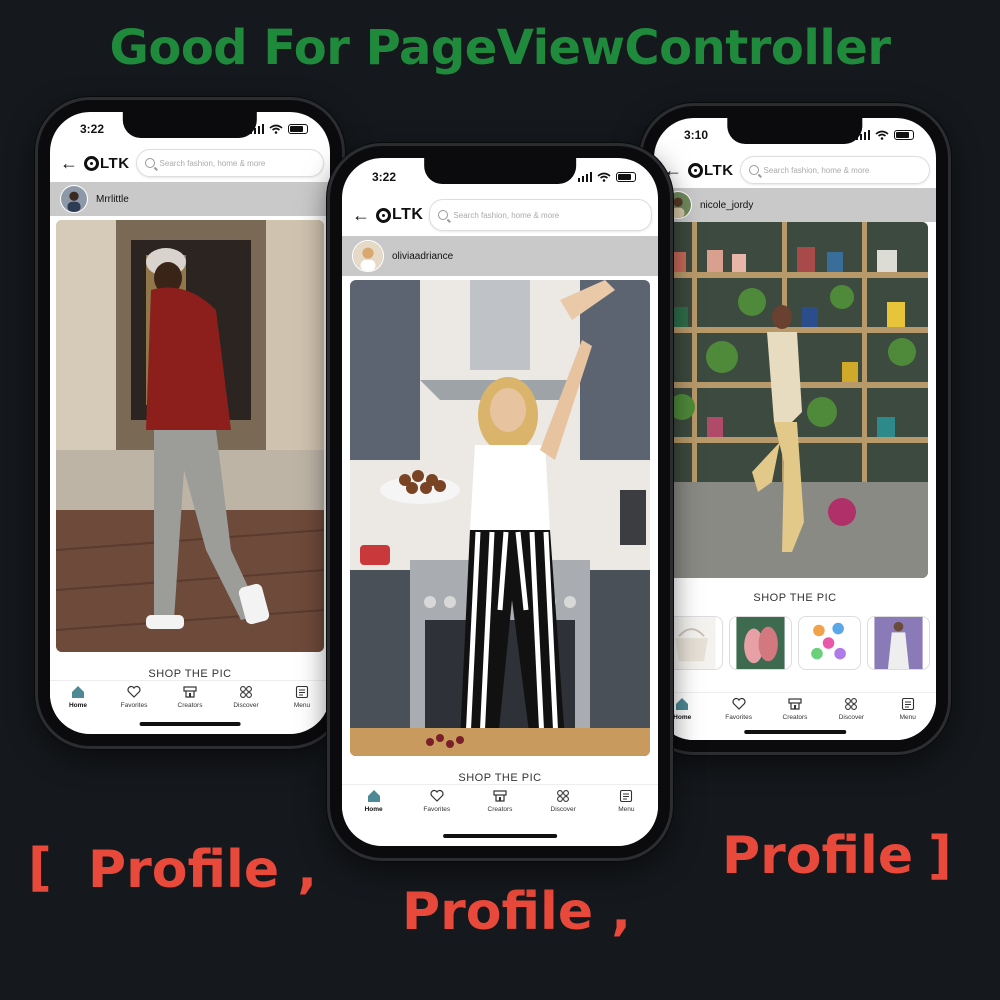  Describe the element at coordinates (190, 199) in the screenshot. I see `creator-header: Mrrlittle` at that location.